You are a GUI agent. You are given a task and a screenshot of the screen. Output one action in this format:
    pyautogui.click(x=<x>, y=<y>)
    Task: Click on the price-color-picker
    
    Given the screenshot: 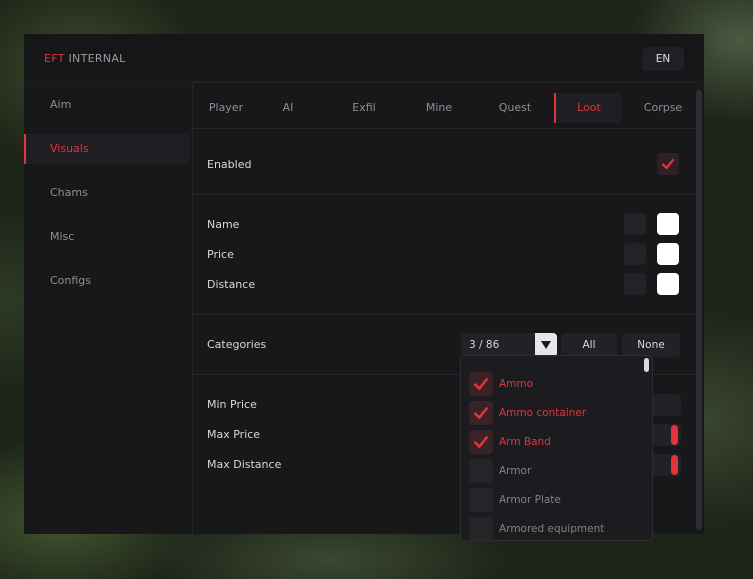 What is the action you would take?
    pyautogui.click(x=668, y=254)
    